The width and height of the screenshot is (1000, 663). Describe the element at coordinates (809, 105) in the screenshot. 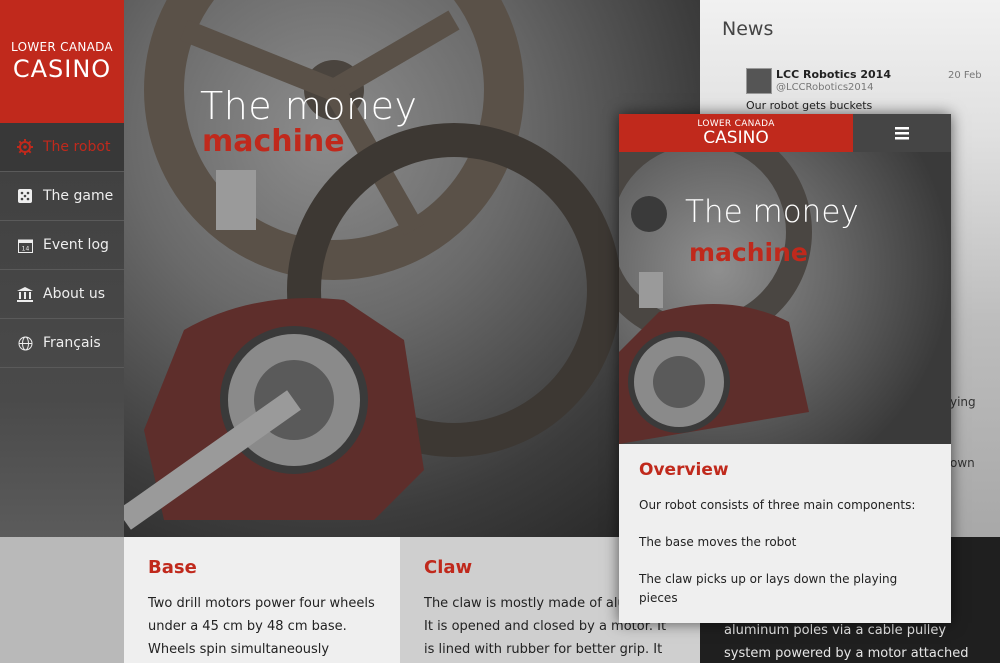

I see `tweet-text: Our robot gets buckets` at that location.